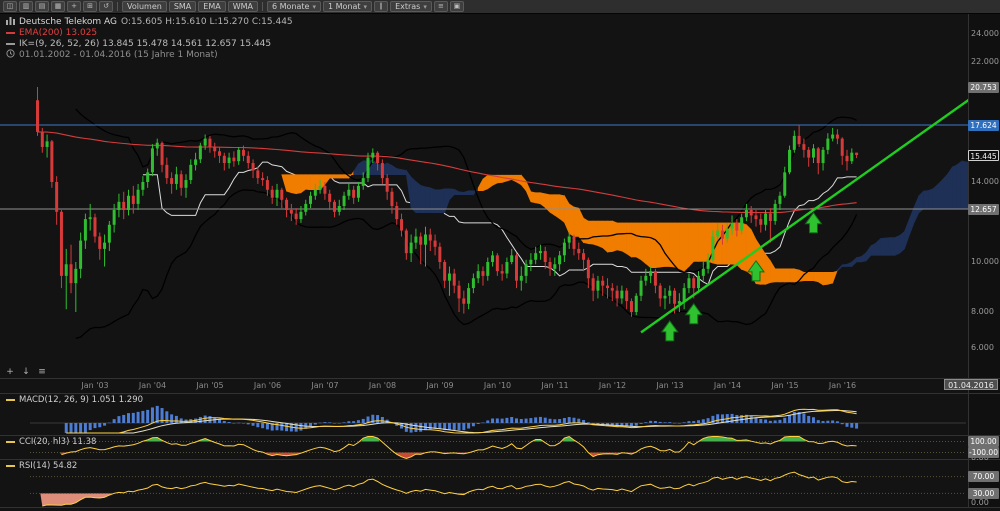 The width and height of the screenshot is (1000, 511). What do you see at coordinates (982, 311) in the screenshot?
I see `price-tick-8.000: 8.000` at bounding box center [982, 311].